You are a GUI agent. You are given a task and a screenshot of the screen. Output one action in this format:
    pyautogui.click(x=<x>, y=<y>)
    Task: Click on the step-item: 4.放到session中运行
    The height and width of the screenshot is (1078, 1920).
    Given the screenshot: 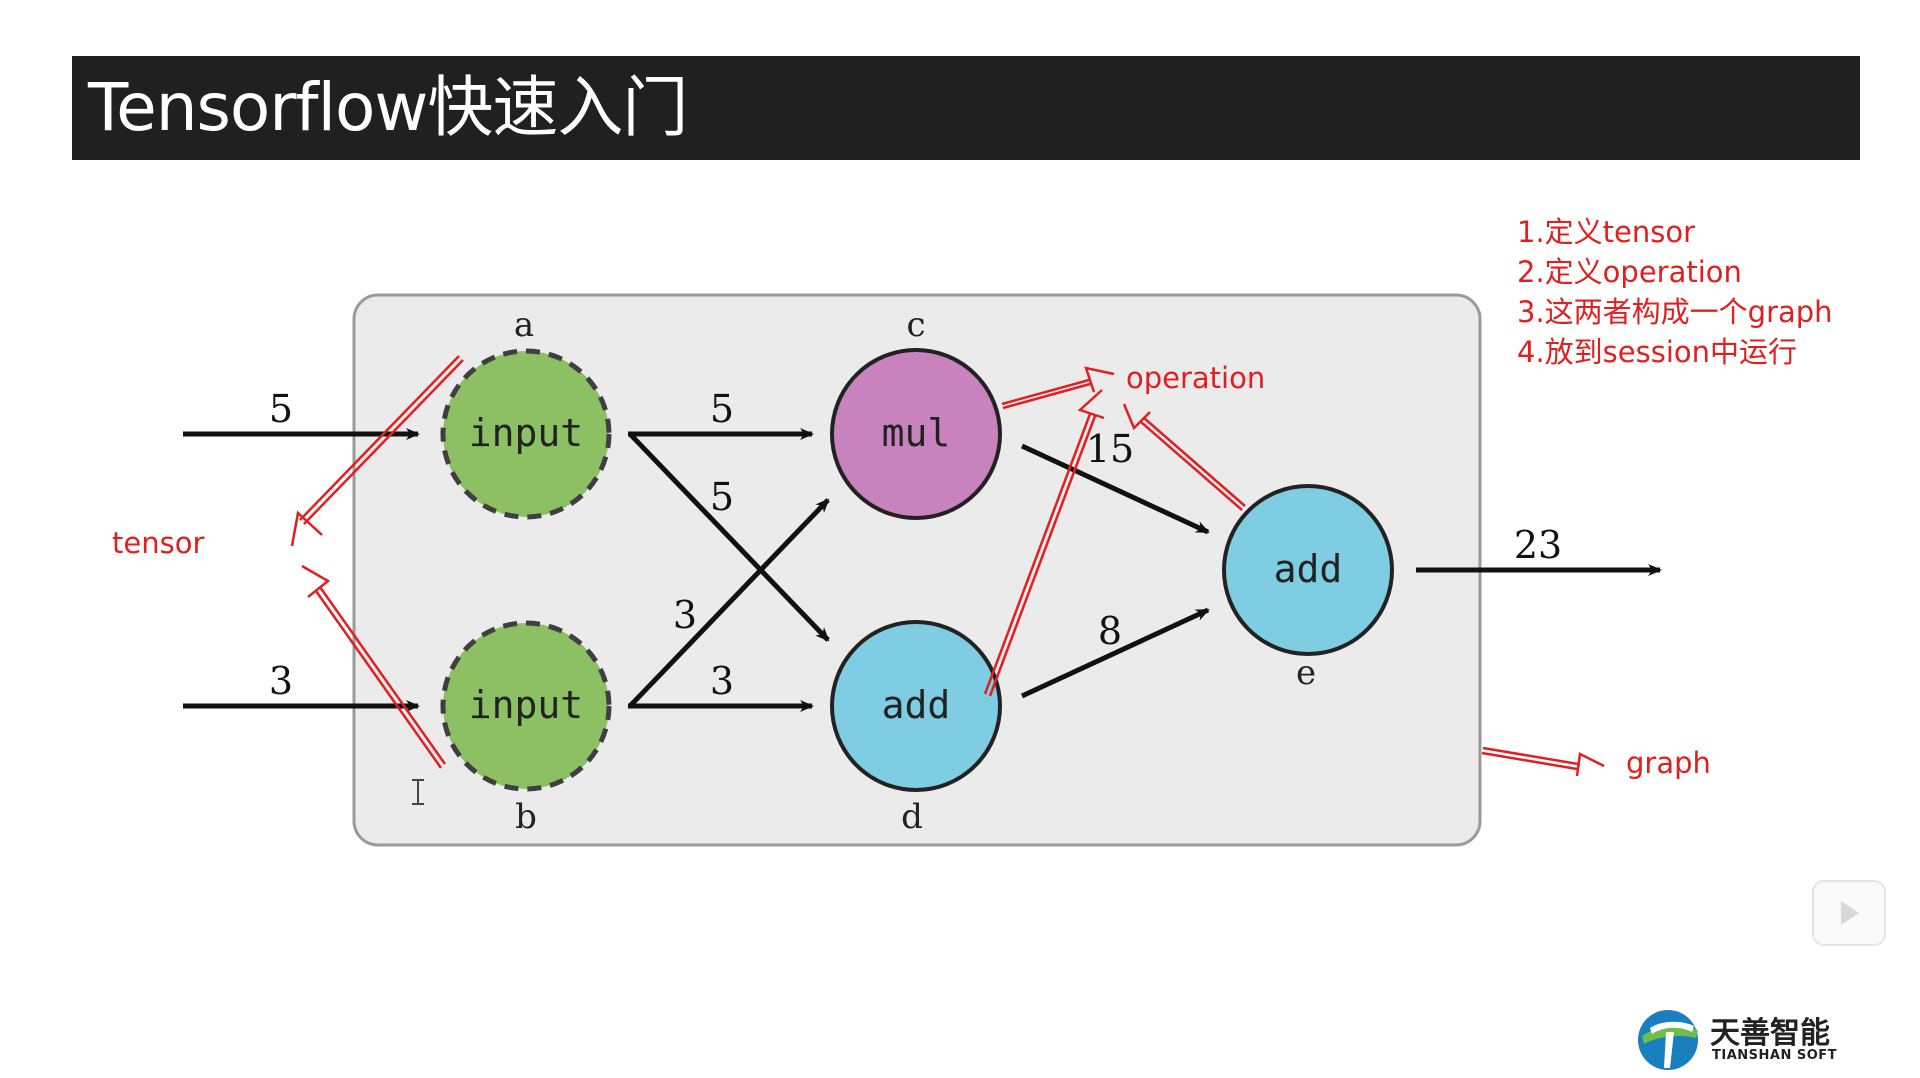 What is the action you would take?
    pyautogui.click(x=1657, y=352)
    